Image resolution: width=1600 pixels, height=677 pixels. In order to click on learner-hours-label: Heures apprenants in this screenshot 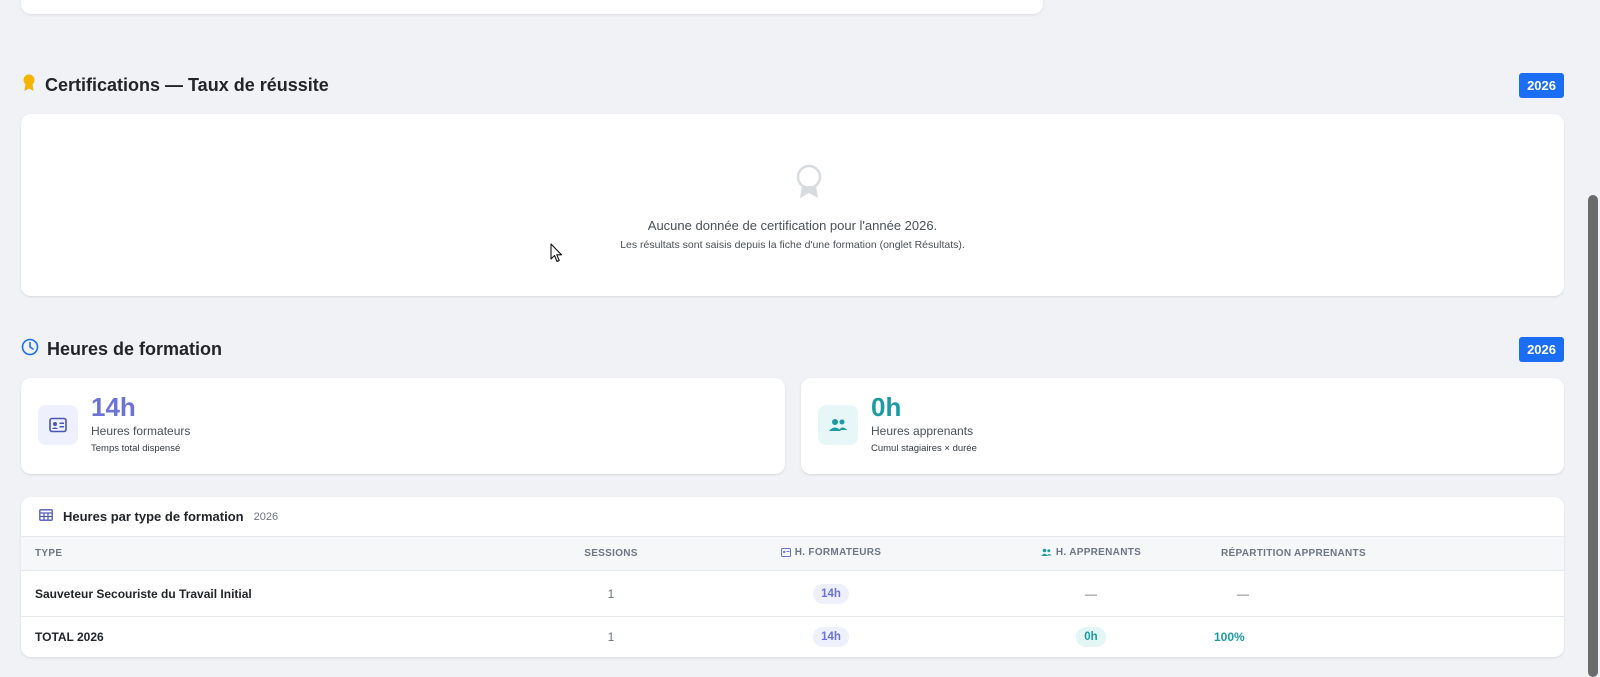, I will do `click(922, 431)`.